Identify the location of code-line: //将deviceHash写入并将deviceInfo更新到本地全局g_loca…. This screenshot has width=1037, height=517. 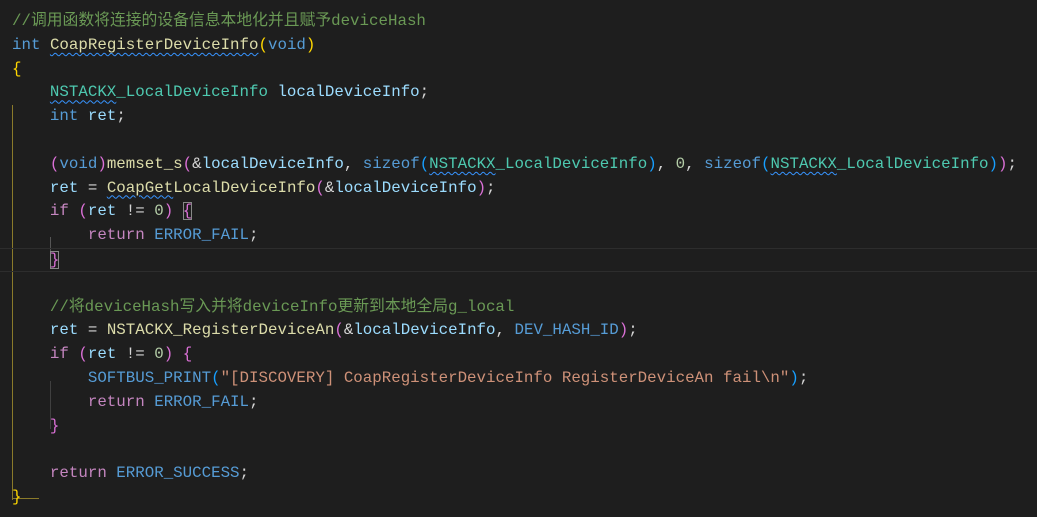
(518, 308).